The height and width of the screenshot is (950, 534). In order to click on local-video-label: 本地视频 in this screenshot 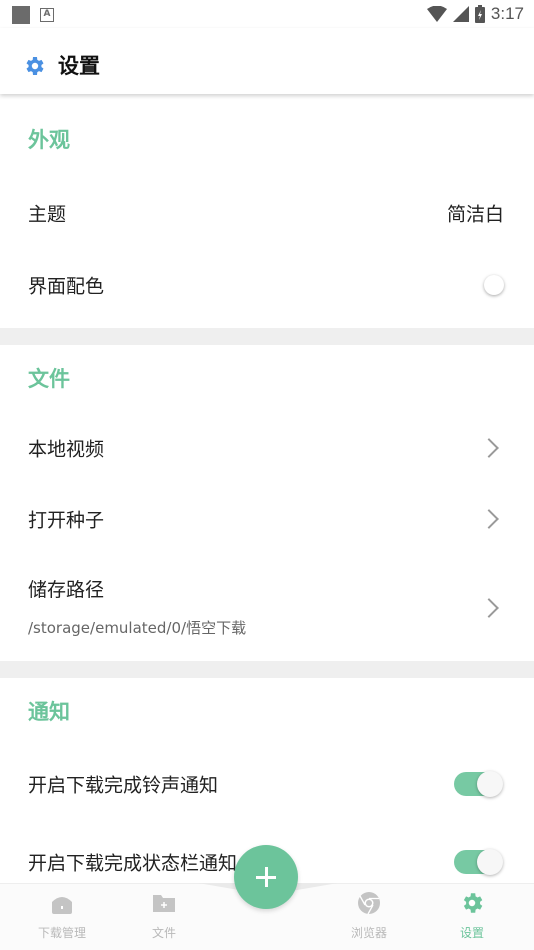, I will do `click(66, 449)`.